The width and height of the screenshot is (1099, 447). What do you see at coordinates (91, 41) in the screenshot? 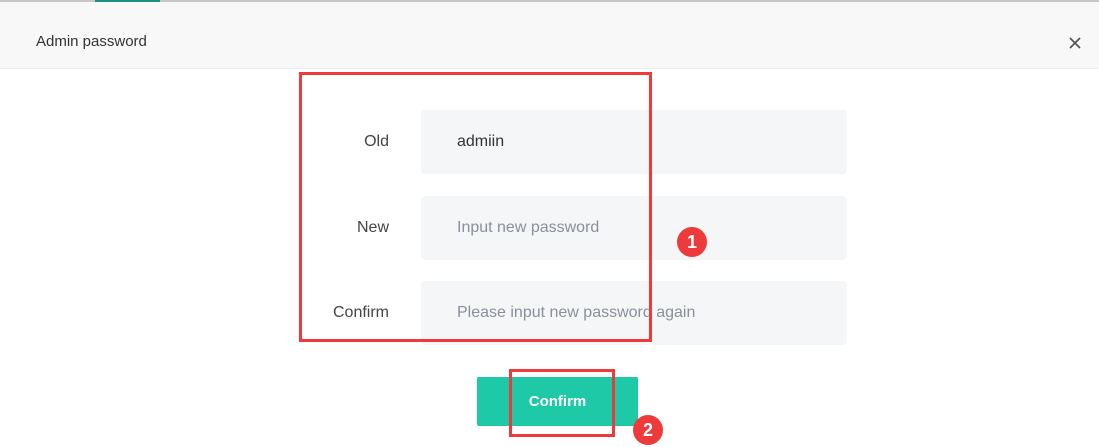
I see `dialog-title: Admin password` at bounding box center [91, 41].